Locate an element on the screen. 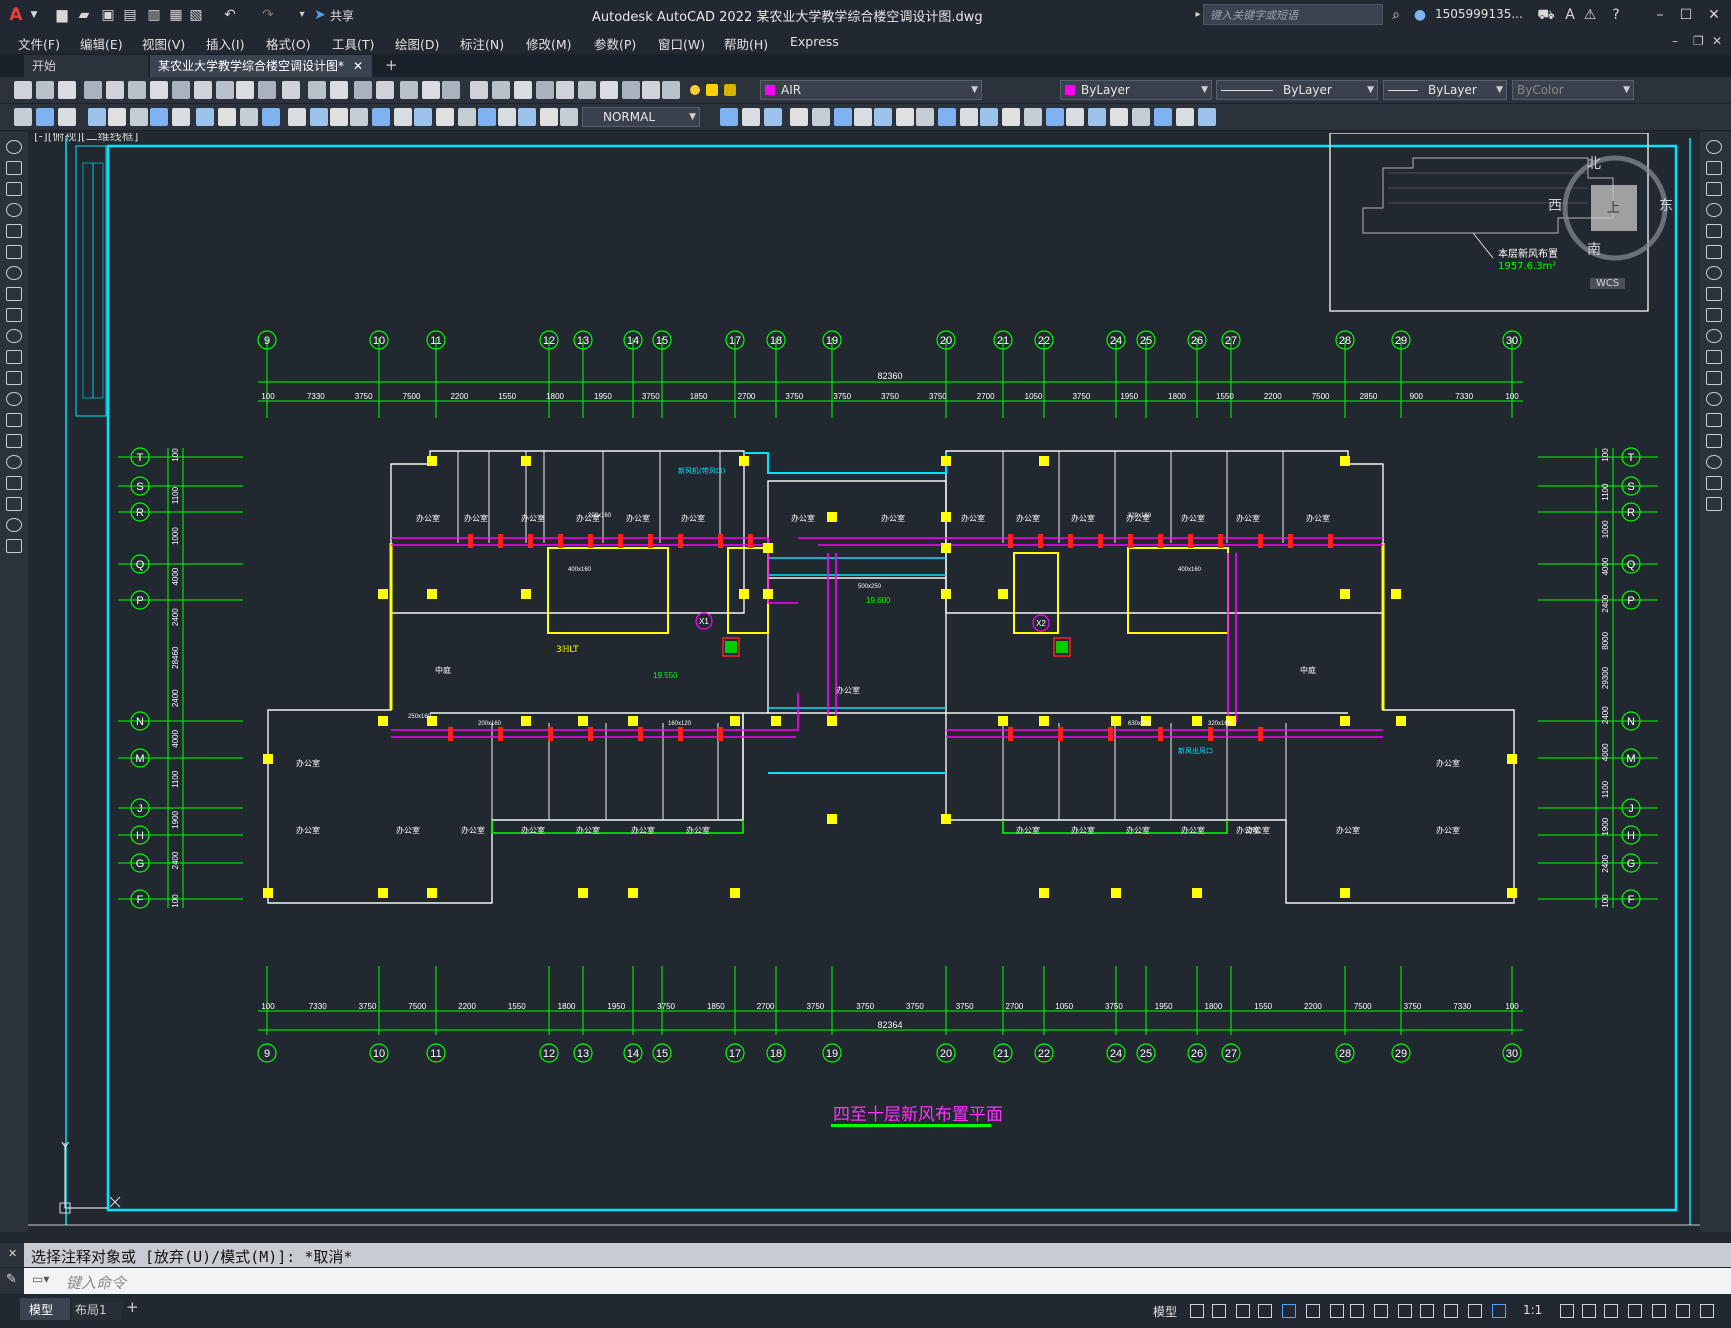  save-web-icon: ▦ is located at coordinates (176, 15).